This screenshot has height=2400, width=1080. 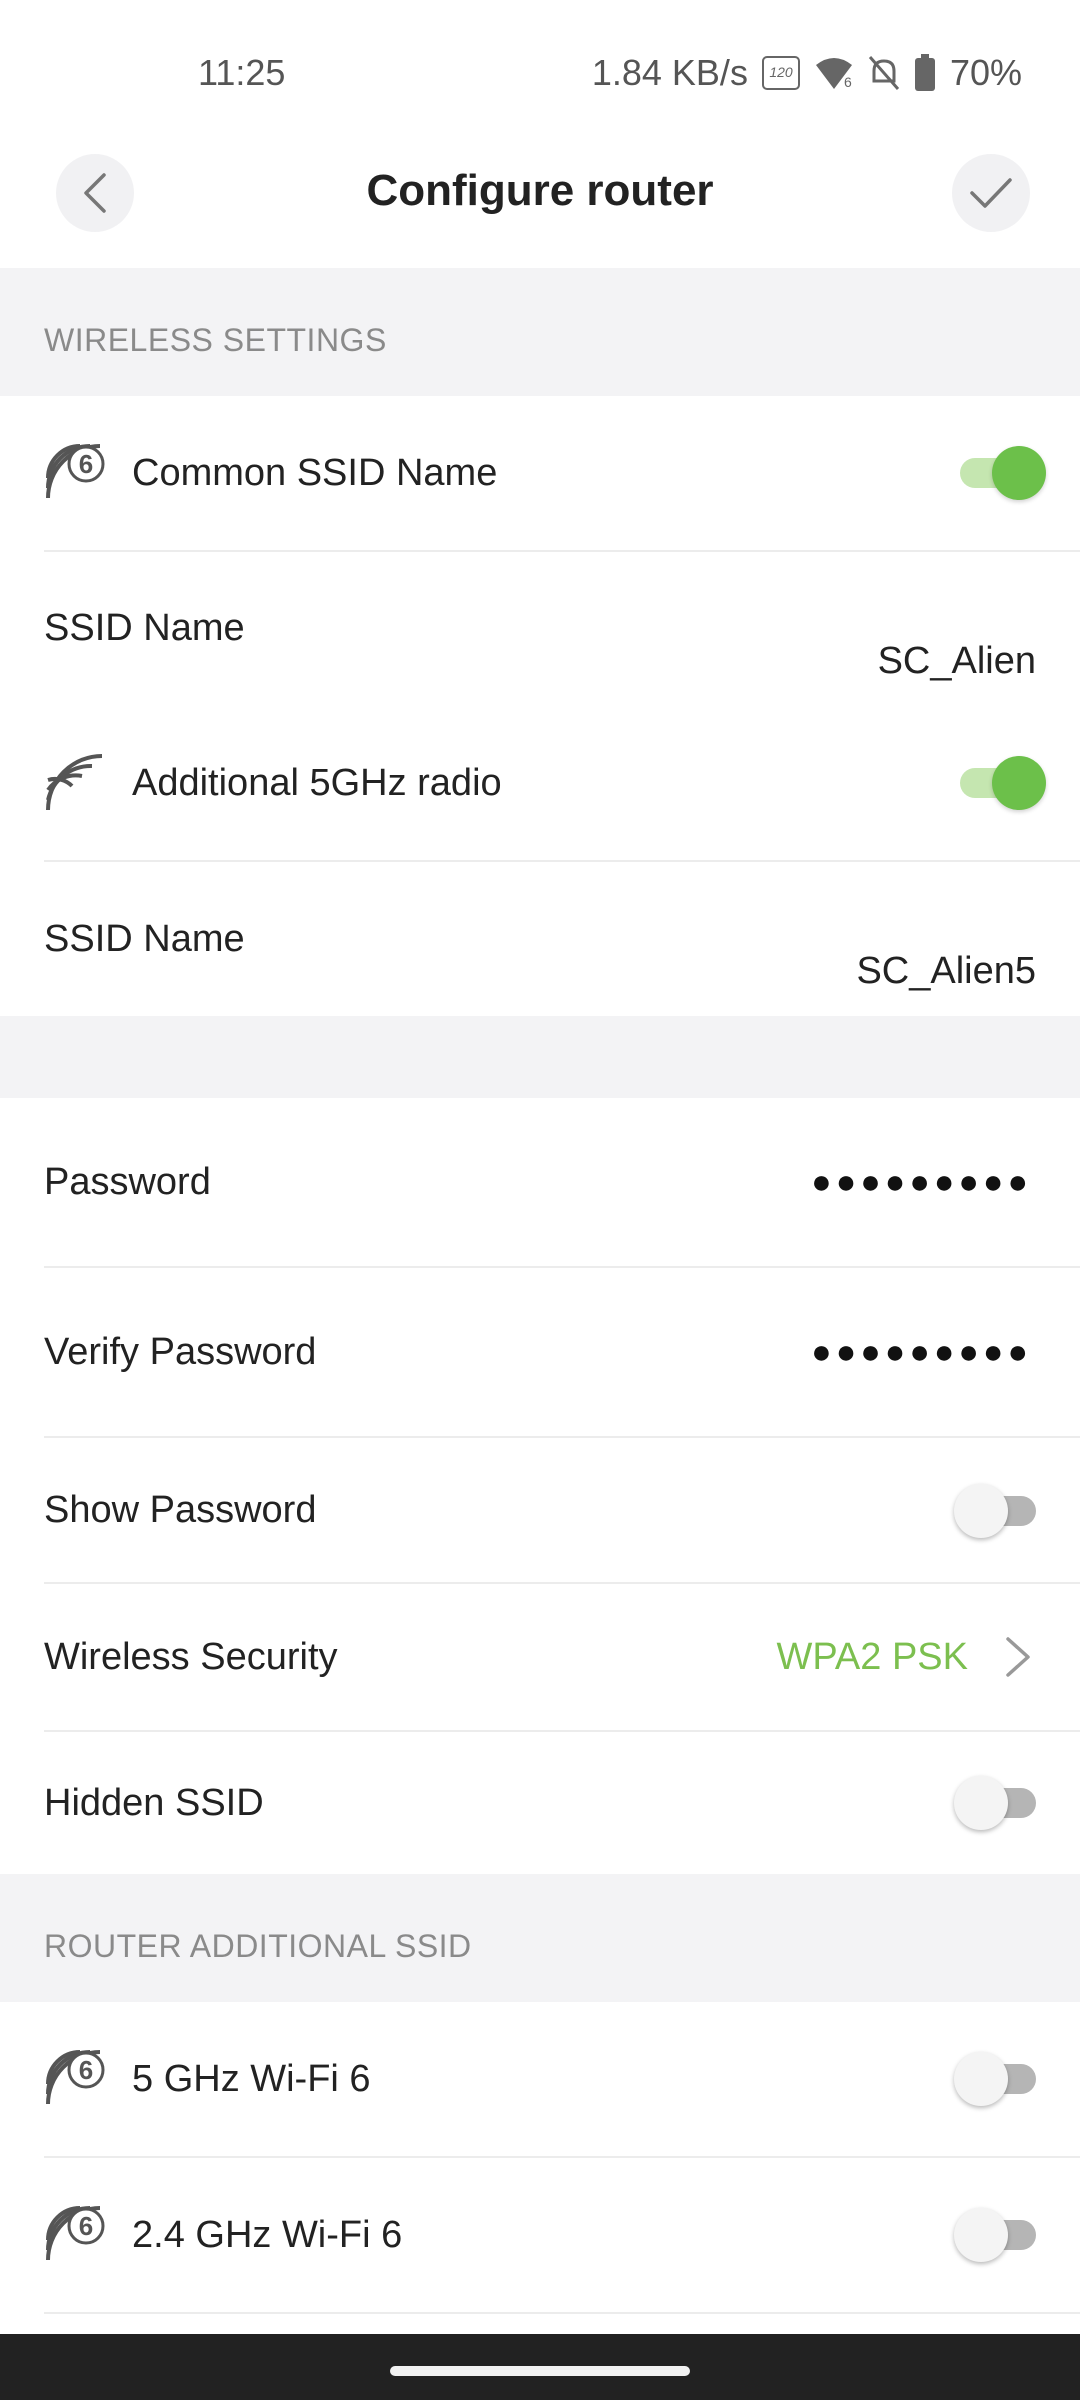 I want to click on battery-level: 70%, so click(x=985, y=72).